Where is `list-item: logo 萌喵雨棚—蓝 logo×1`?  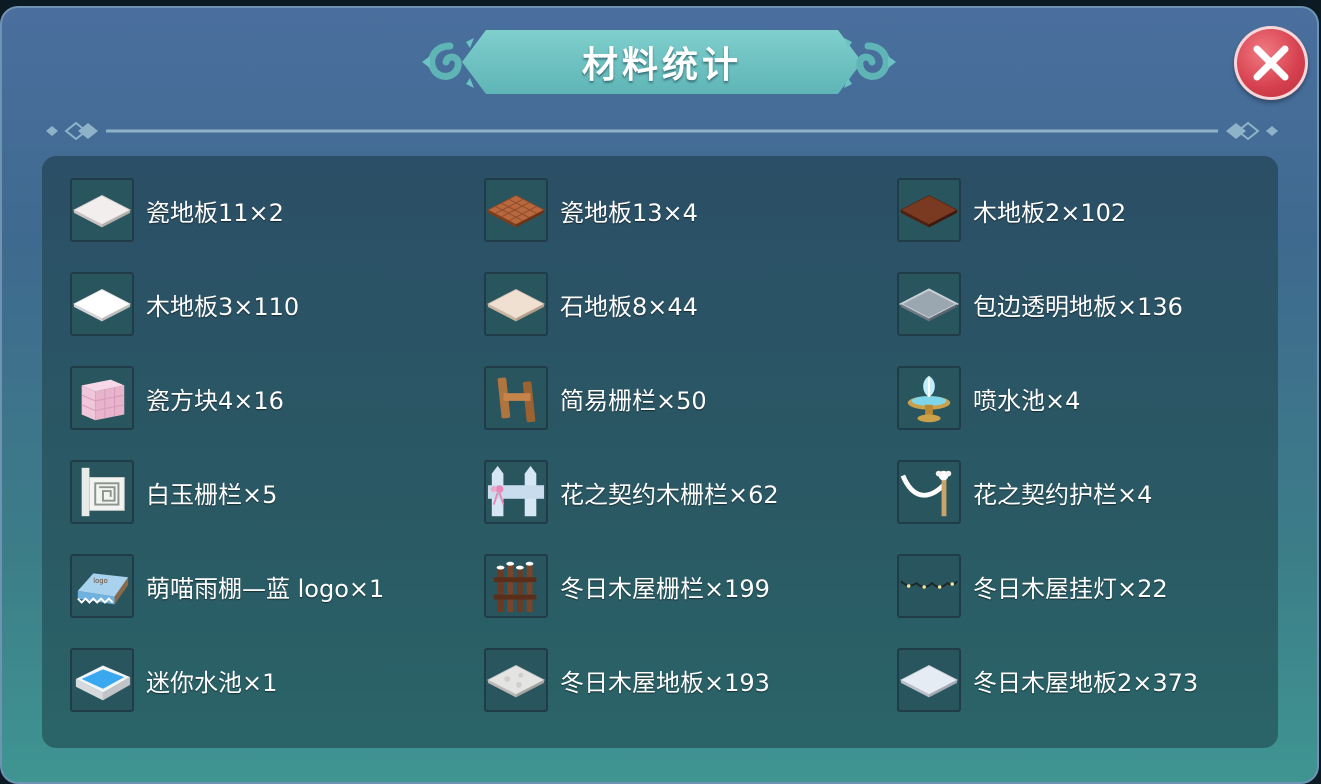
list-item: logo 萌喵雨棚—蓝 logo×1 is located at coordinates (227, 586).